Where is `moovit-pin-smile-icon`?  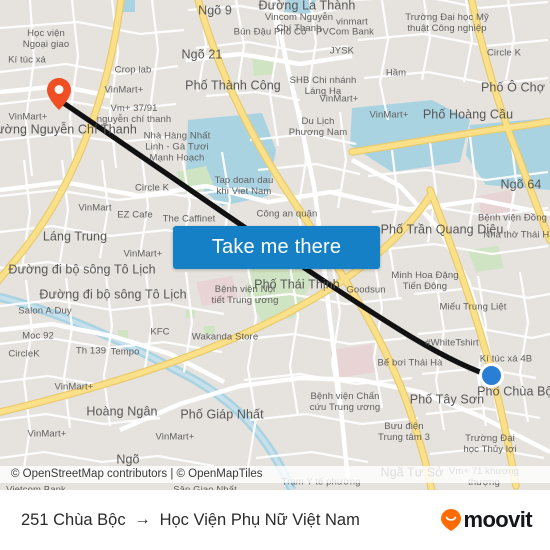
moovit-pin-smile-icon is located at coordinates (451, 520).